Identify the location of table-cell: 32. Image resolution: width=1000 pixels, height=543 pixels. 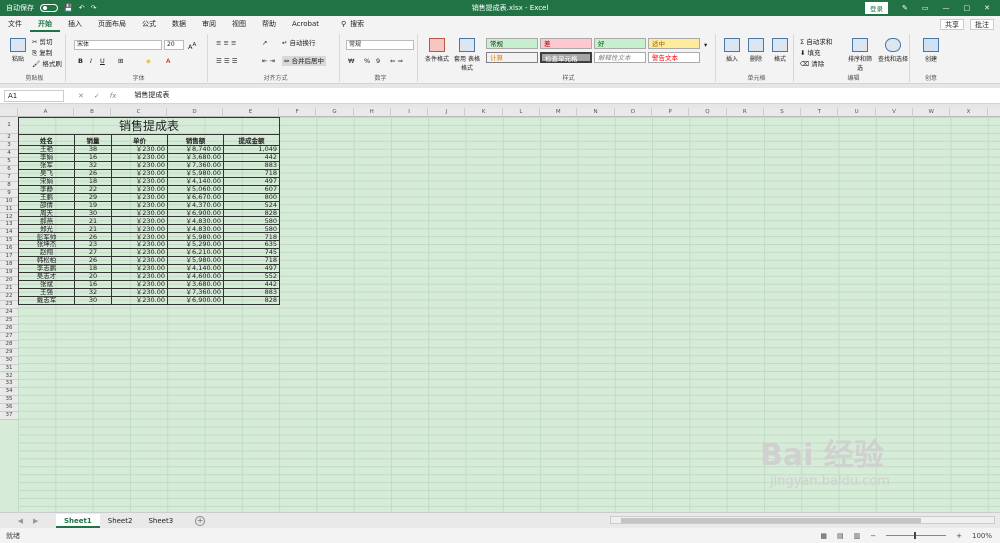
(93, 165).